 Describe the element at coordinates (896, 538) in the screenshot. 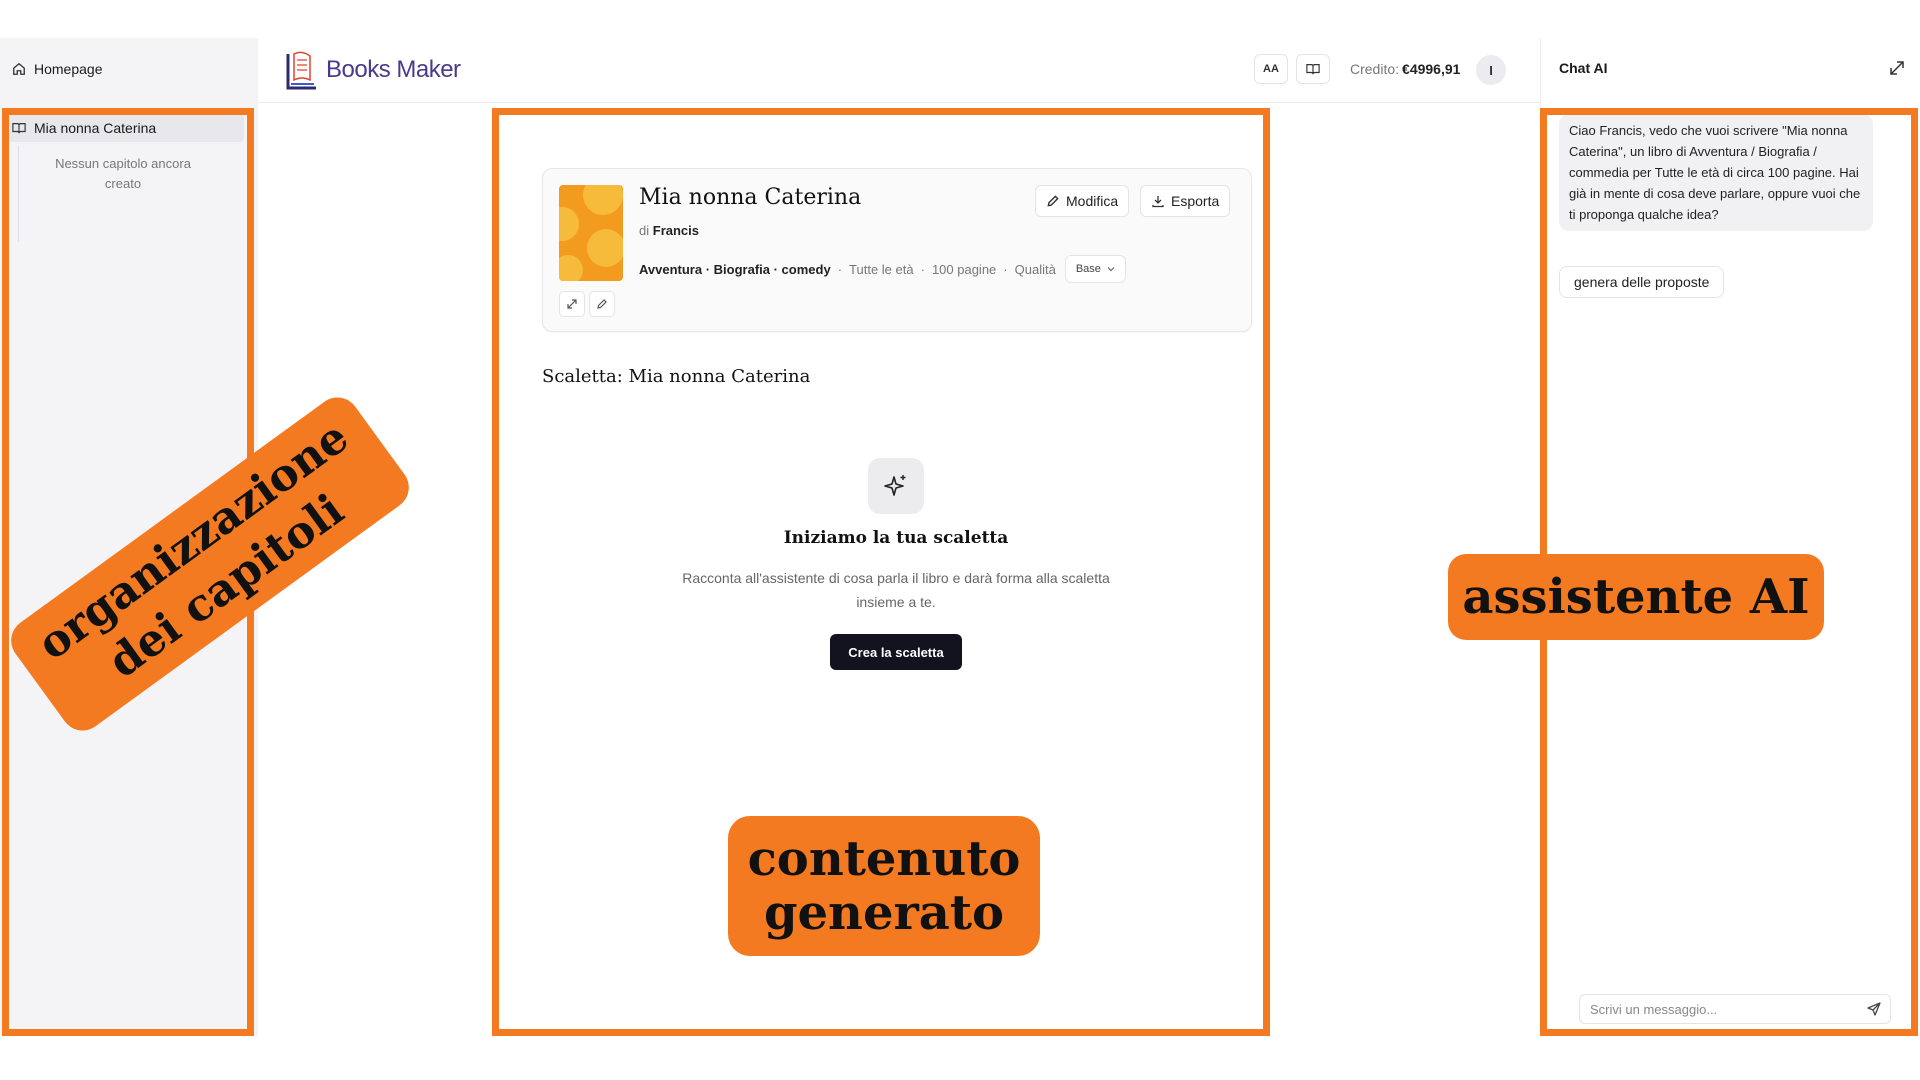

I see `empty-outline-title: Iniziamo la tua scaletta` at that location.